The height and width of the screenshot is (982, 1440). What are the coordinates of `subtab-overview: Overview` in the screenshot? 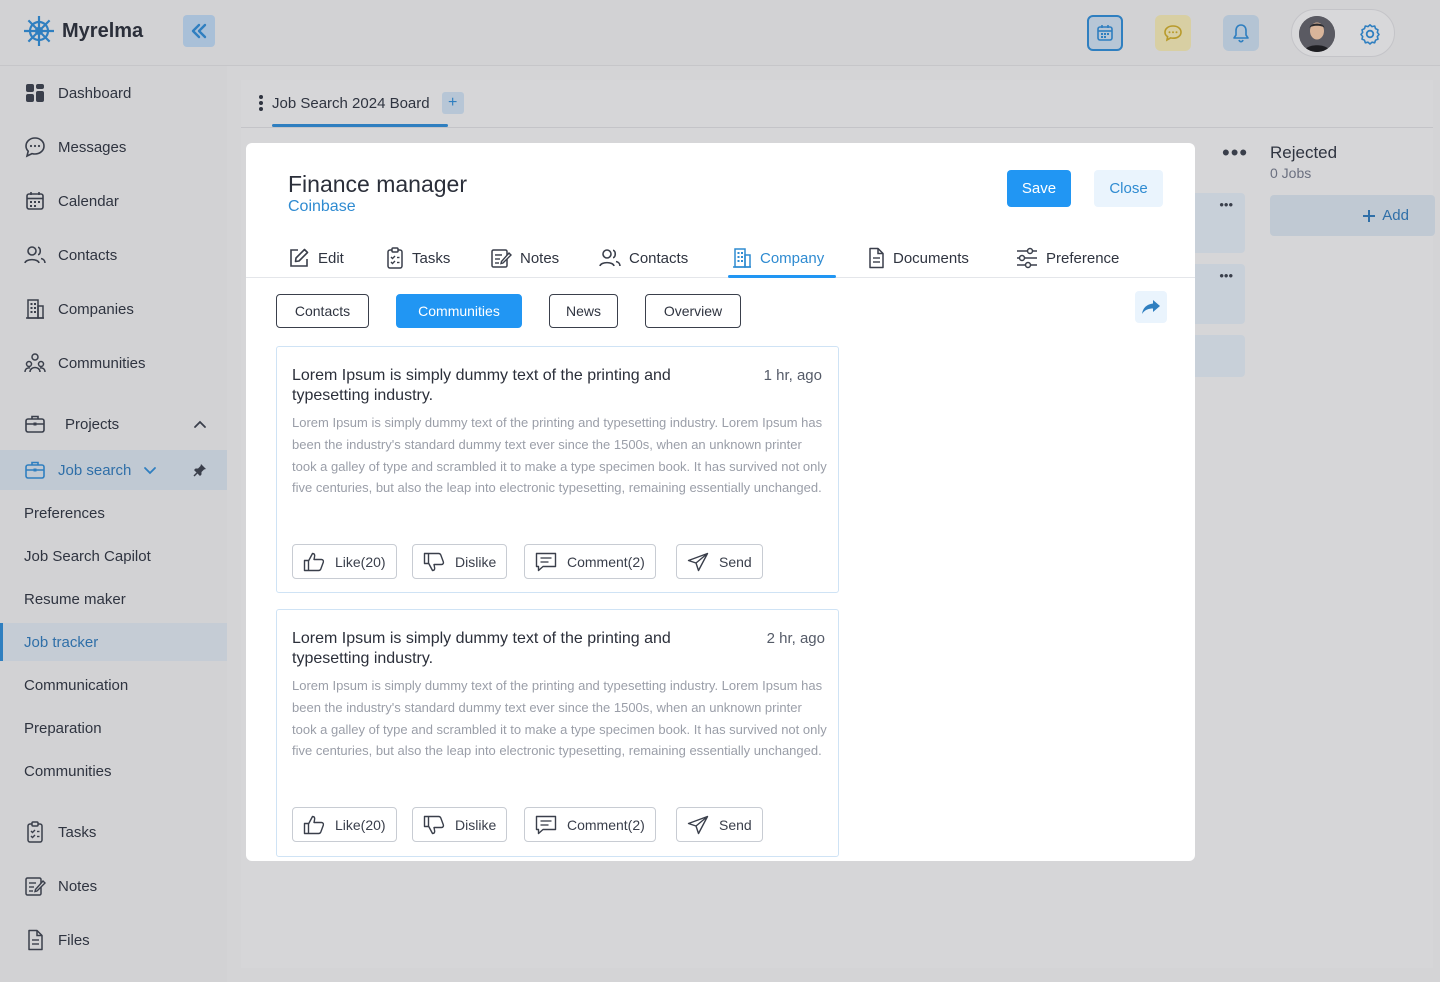 It's located at (693, 311).